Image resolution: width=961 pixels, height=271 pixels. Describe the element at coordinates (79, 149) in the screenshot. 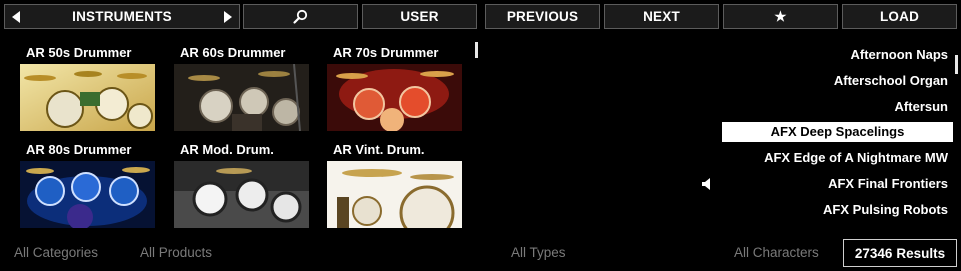

I see `product-tile-label: AR 80s Drummer` at that location.